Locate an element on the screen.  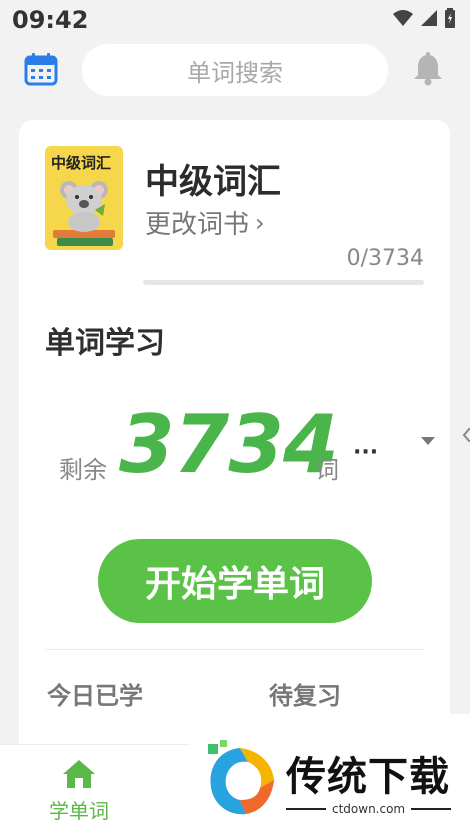
section-title: 单词学习 is located at coordinates (105, 343).